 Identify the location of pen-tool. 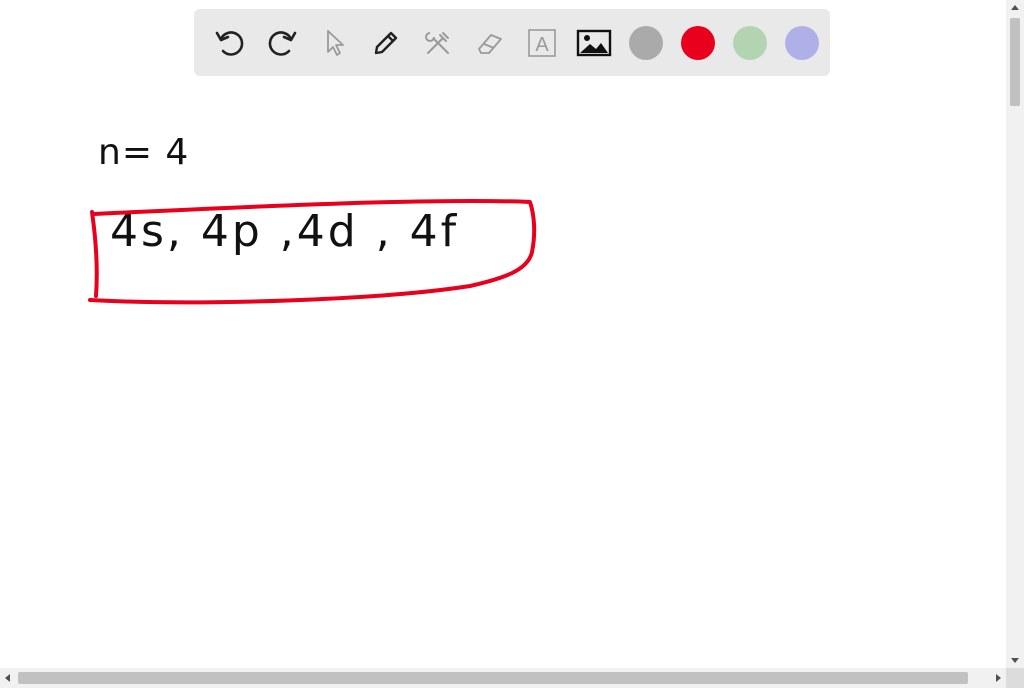
(386, 43).